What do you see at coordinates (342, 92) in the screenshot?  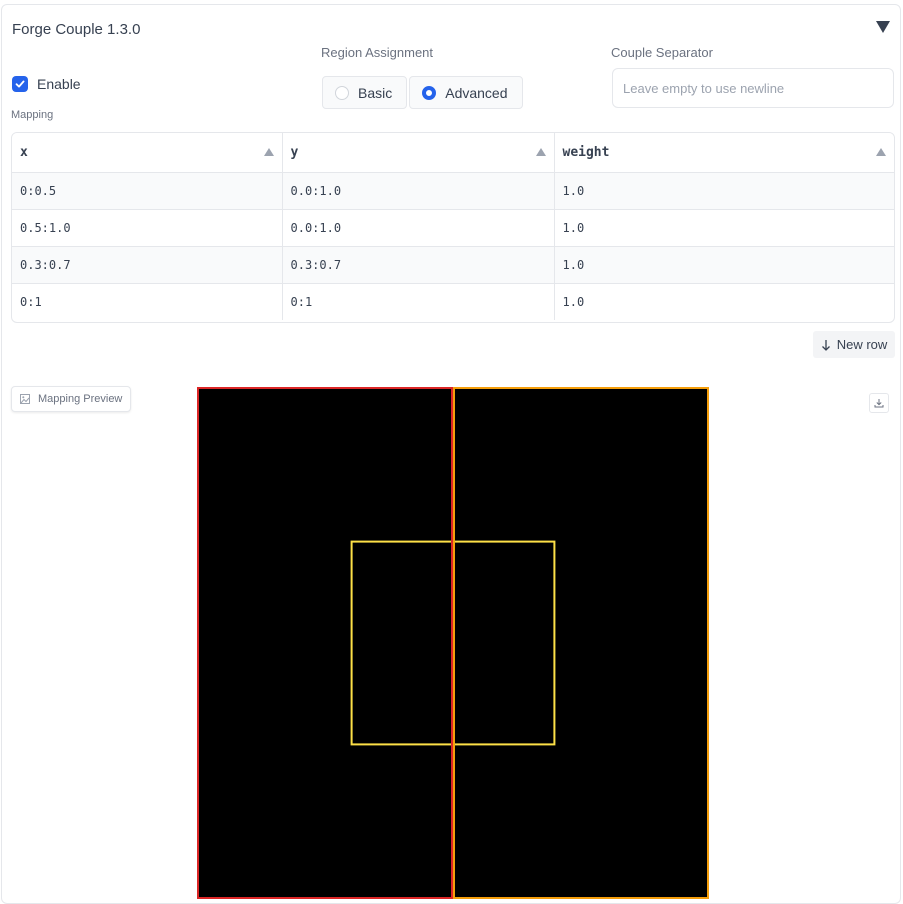 I see `radio-basic-circle` at bounding box center [342, 92].